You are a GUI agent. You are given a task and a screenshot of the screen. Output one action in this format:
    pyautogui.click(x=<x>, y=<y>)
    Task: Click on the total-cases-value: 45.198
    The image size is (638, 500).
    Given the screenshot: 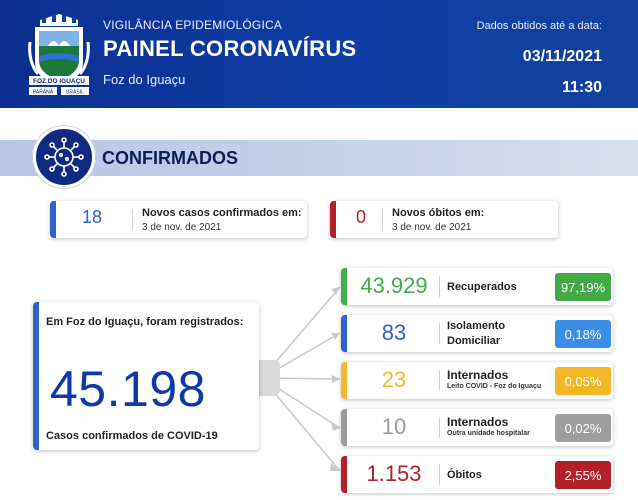 What is the action you would take?
    pyautogui.click(x=128, y=389)
    